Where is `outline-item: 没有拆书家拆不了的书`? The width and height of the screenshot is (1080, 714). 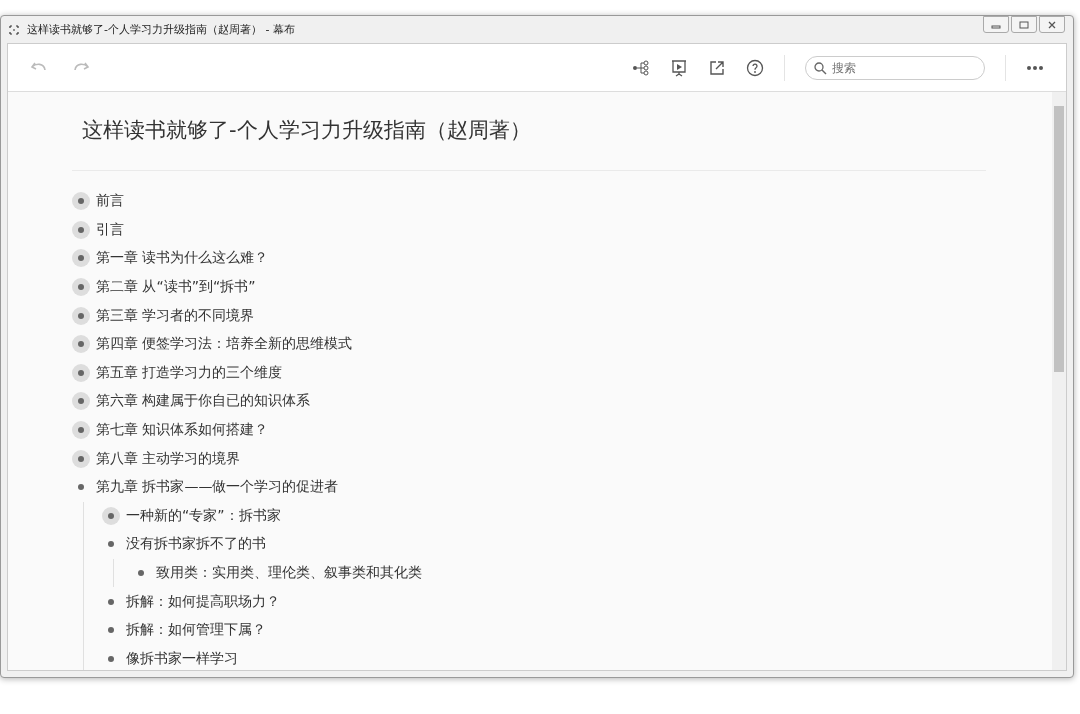
outline-item: 没有拆书家拆不了的书 is located at coordinates (196, 544).